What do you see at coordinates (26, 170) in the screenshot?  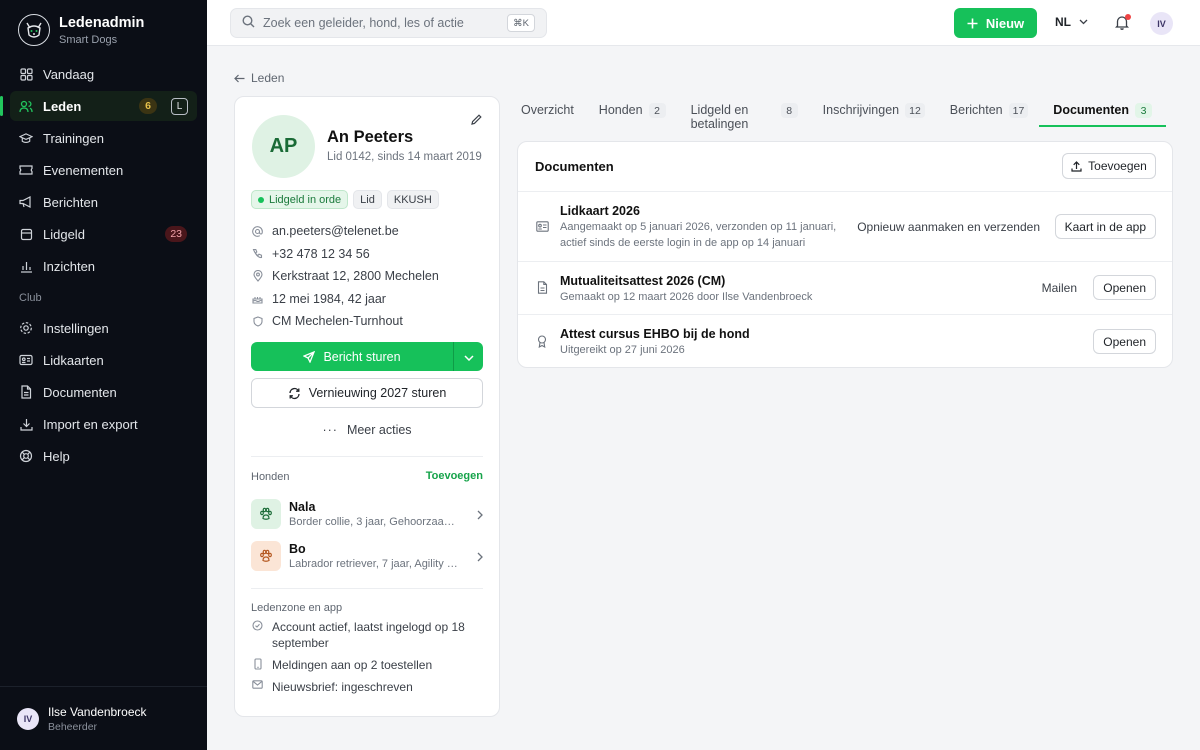 I see `ticket-icon` at bounding box center [26, 170].